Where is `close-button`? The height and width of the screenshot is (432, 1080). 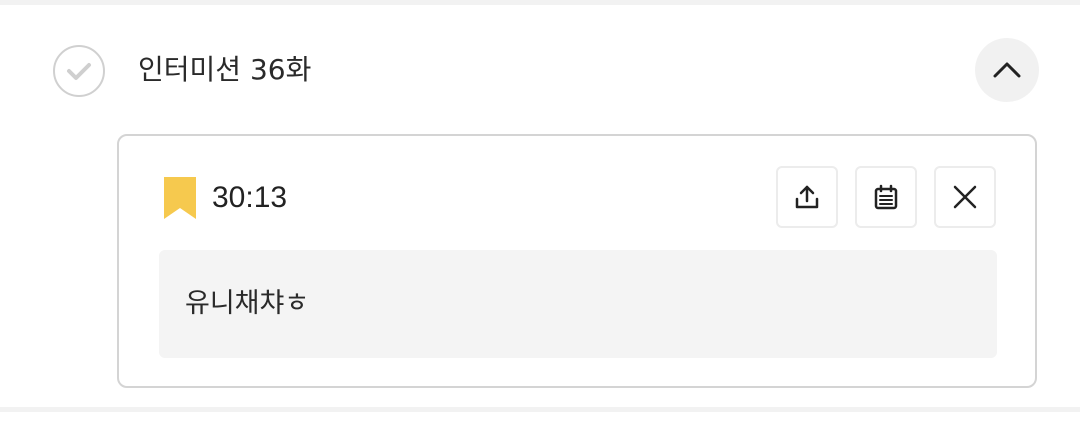
close-button is located at coordinates (965, 197).